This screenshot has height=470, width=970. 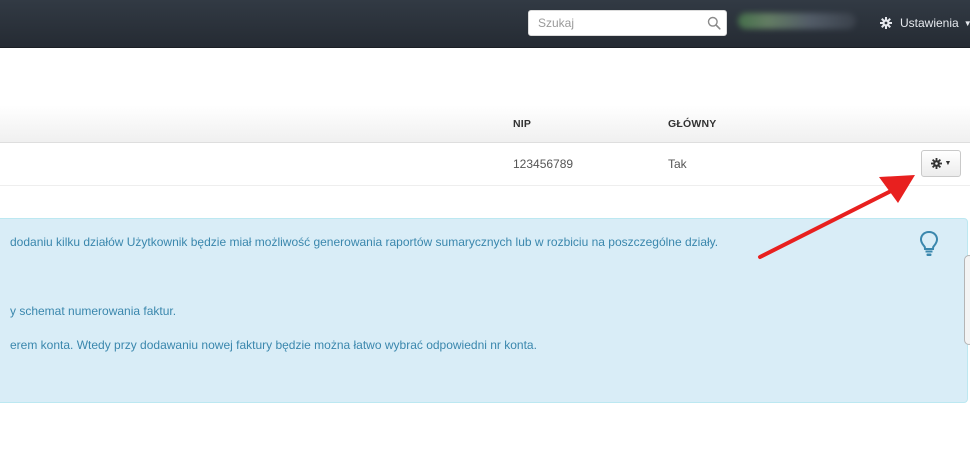 What do you see at coordinates (543, 164) in the screenshot?
I see `cell-nip: 123456789` at bounding box center [543, 164].